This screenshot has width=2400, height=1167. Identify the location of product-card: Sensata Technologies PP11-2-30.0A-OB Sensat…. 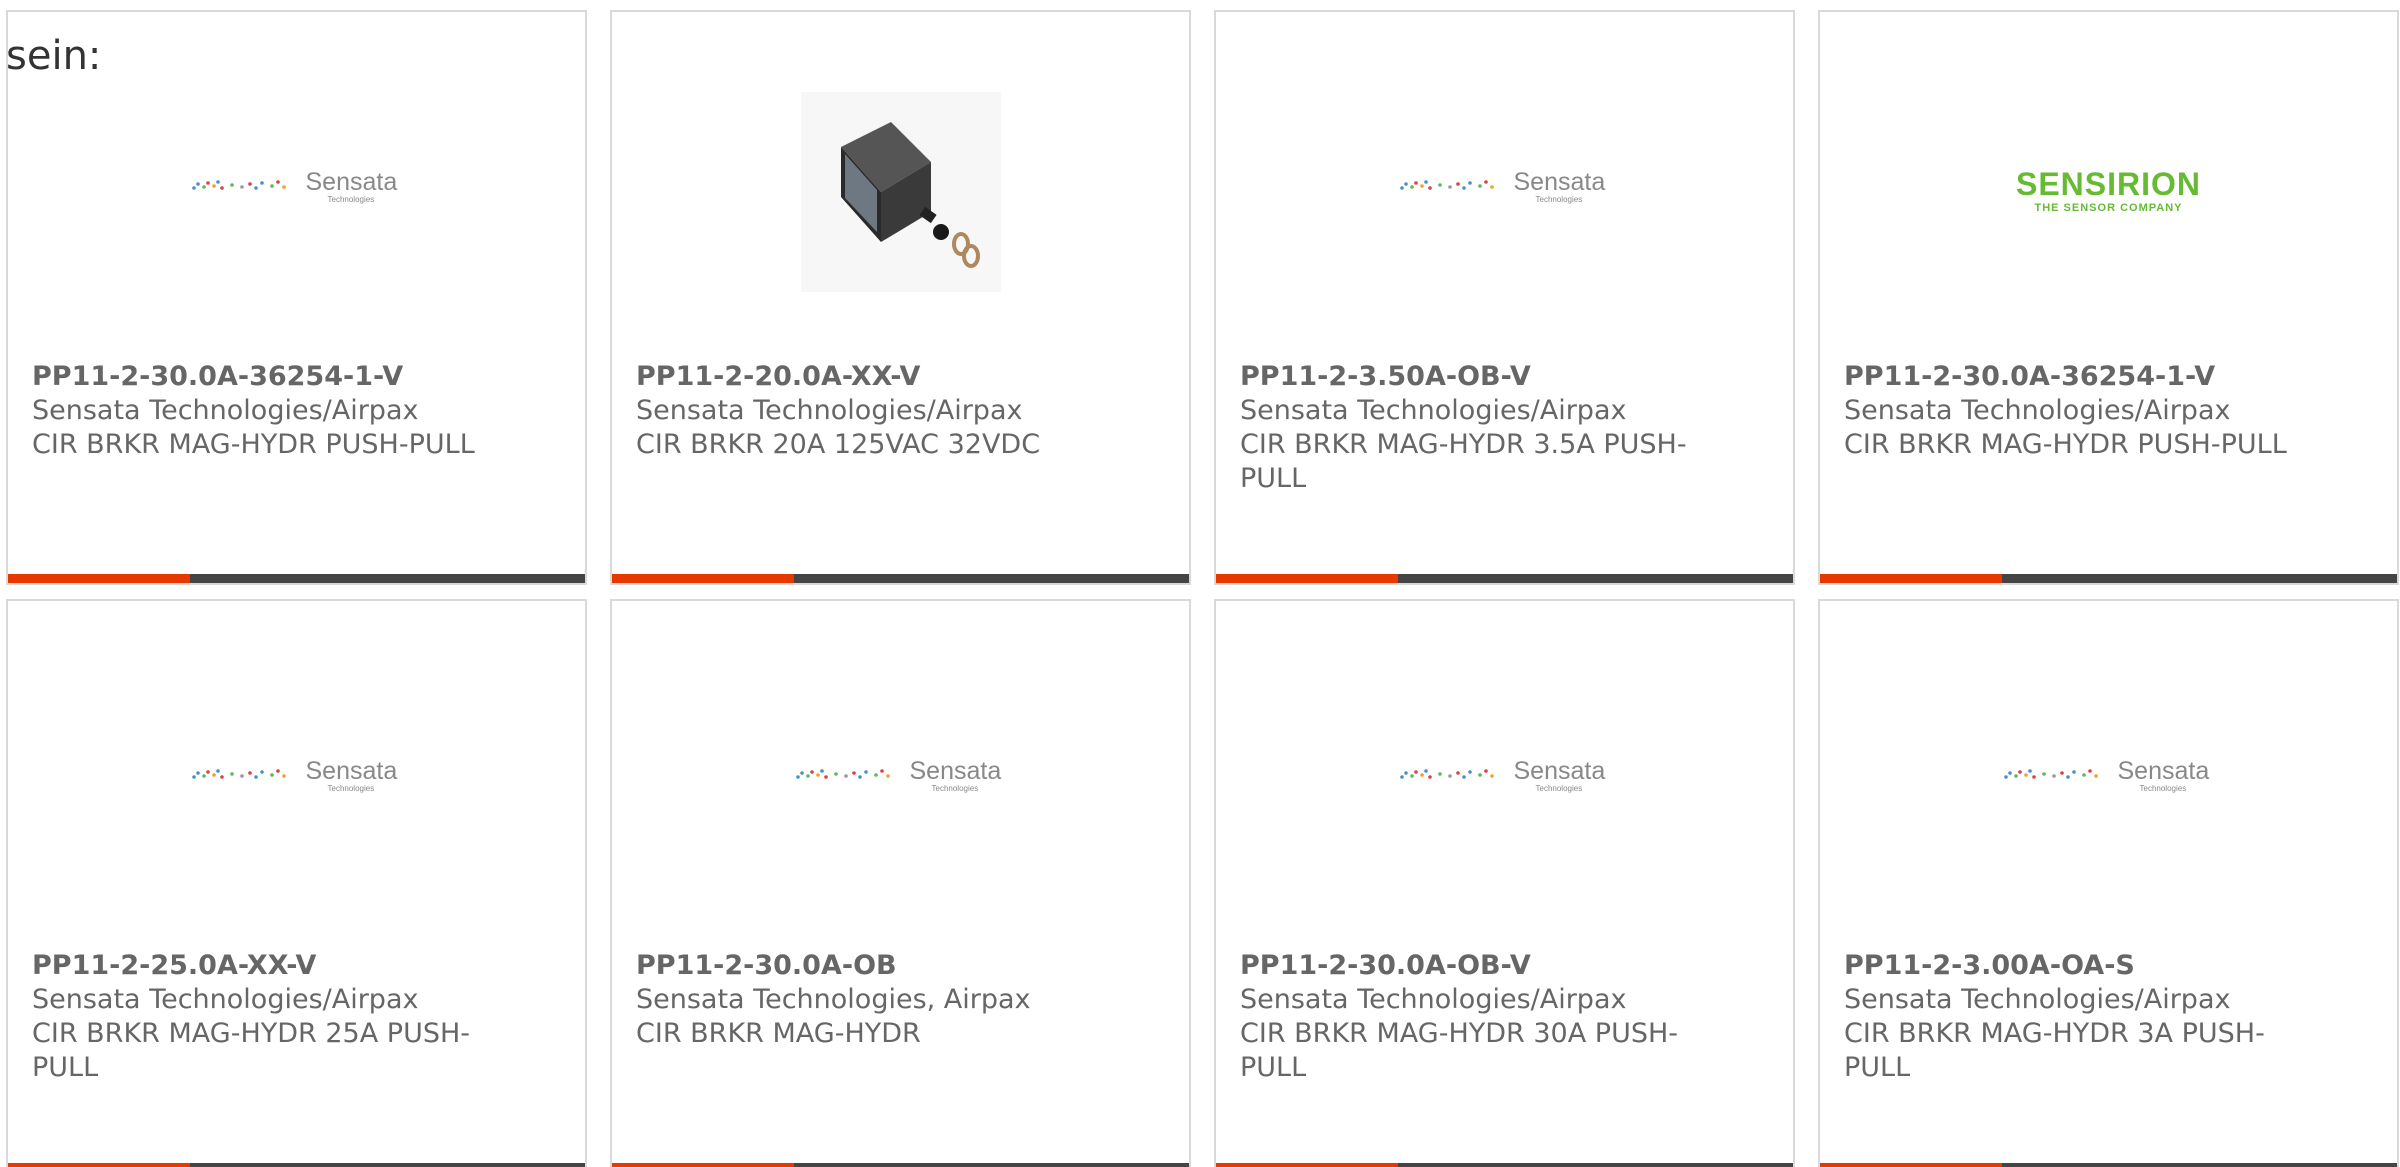
(900, 883).